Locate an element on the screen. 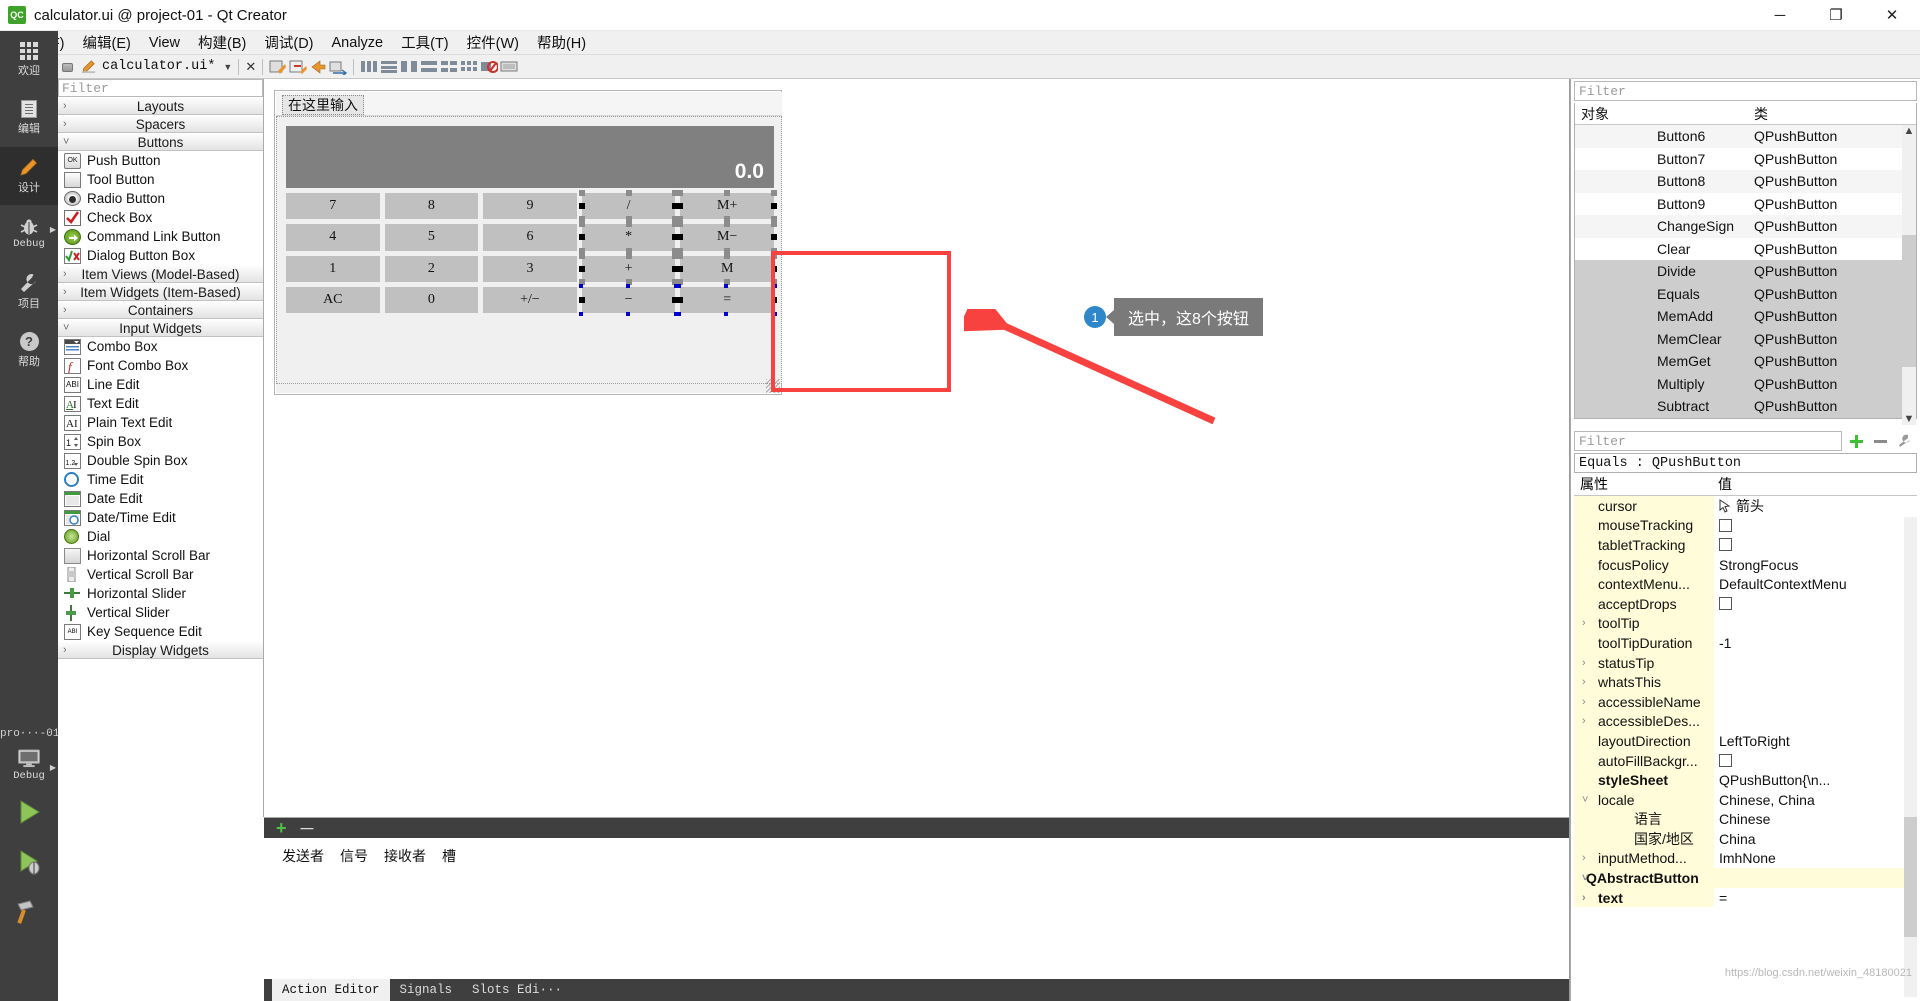 The height and width of the screenshot is (1001, 1920). calc-button-+: + is located at coordinates (628, 268).